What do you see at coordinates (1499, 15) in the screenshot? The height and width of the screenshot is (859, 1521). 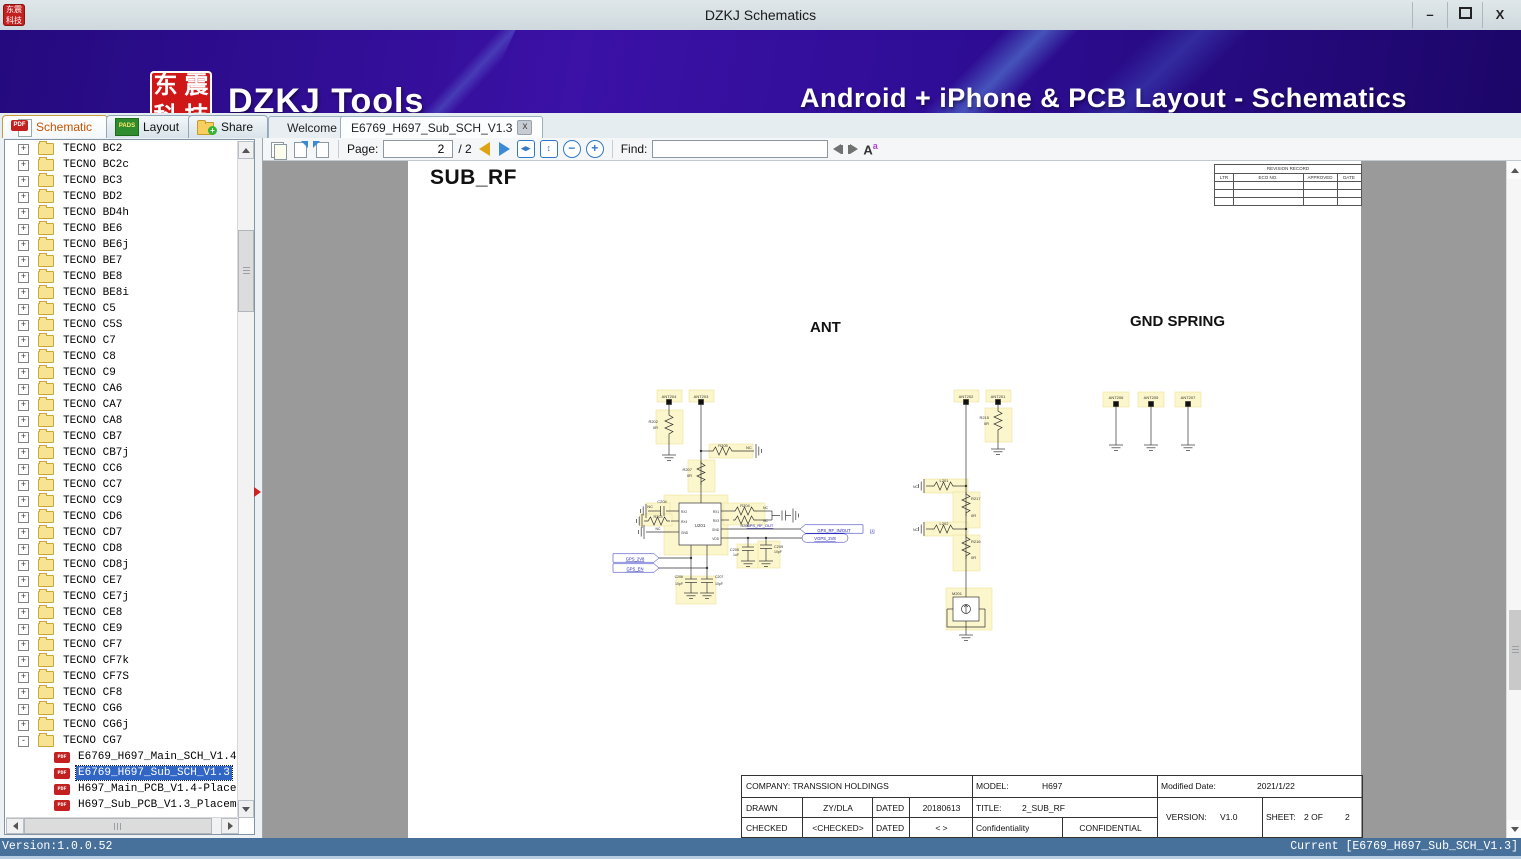 I see `close-button: X` at bounding box center [1499, 15].